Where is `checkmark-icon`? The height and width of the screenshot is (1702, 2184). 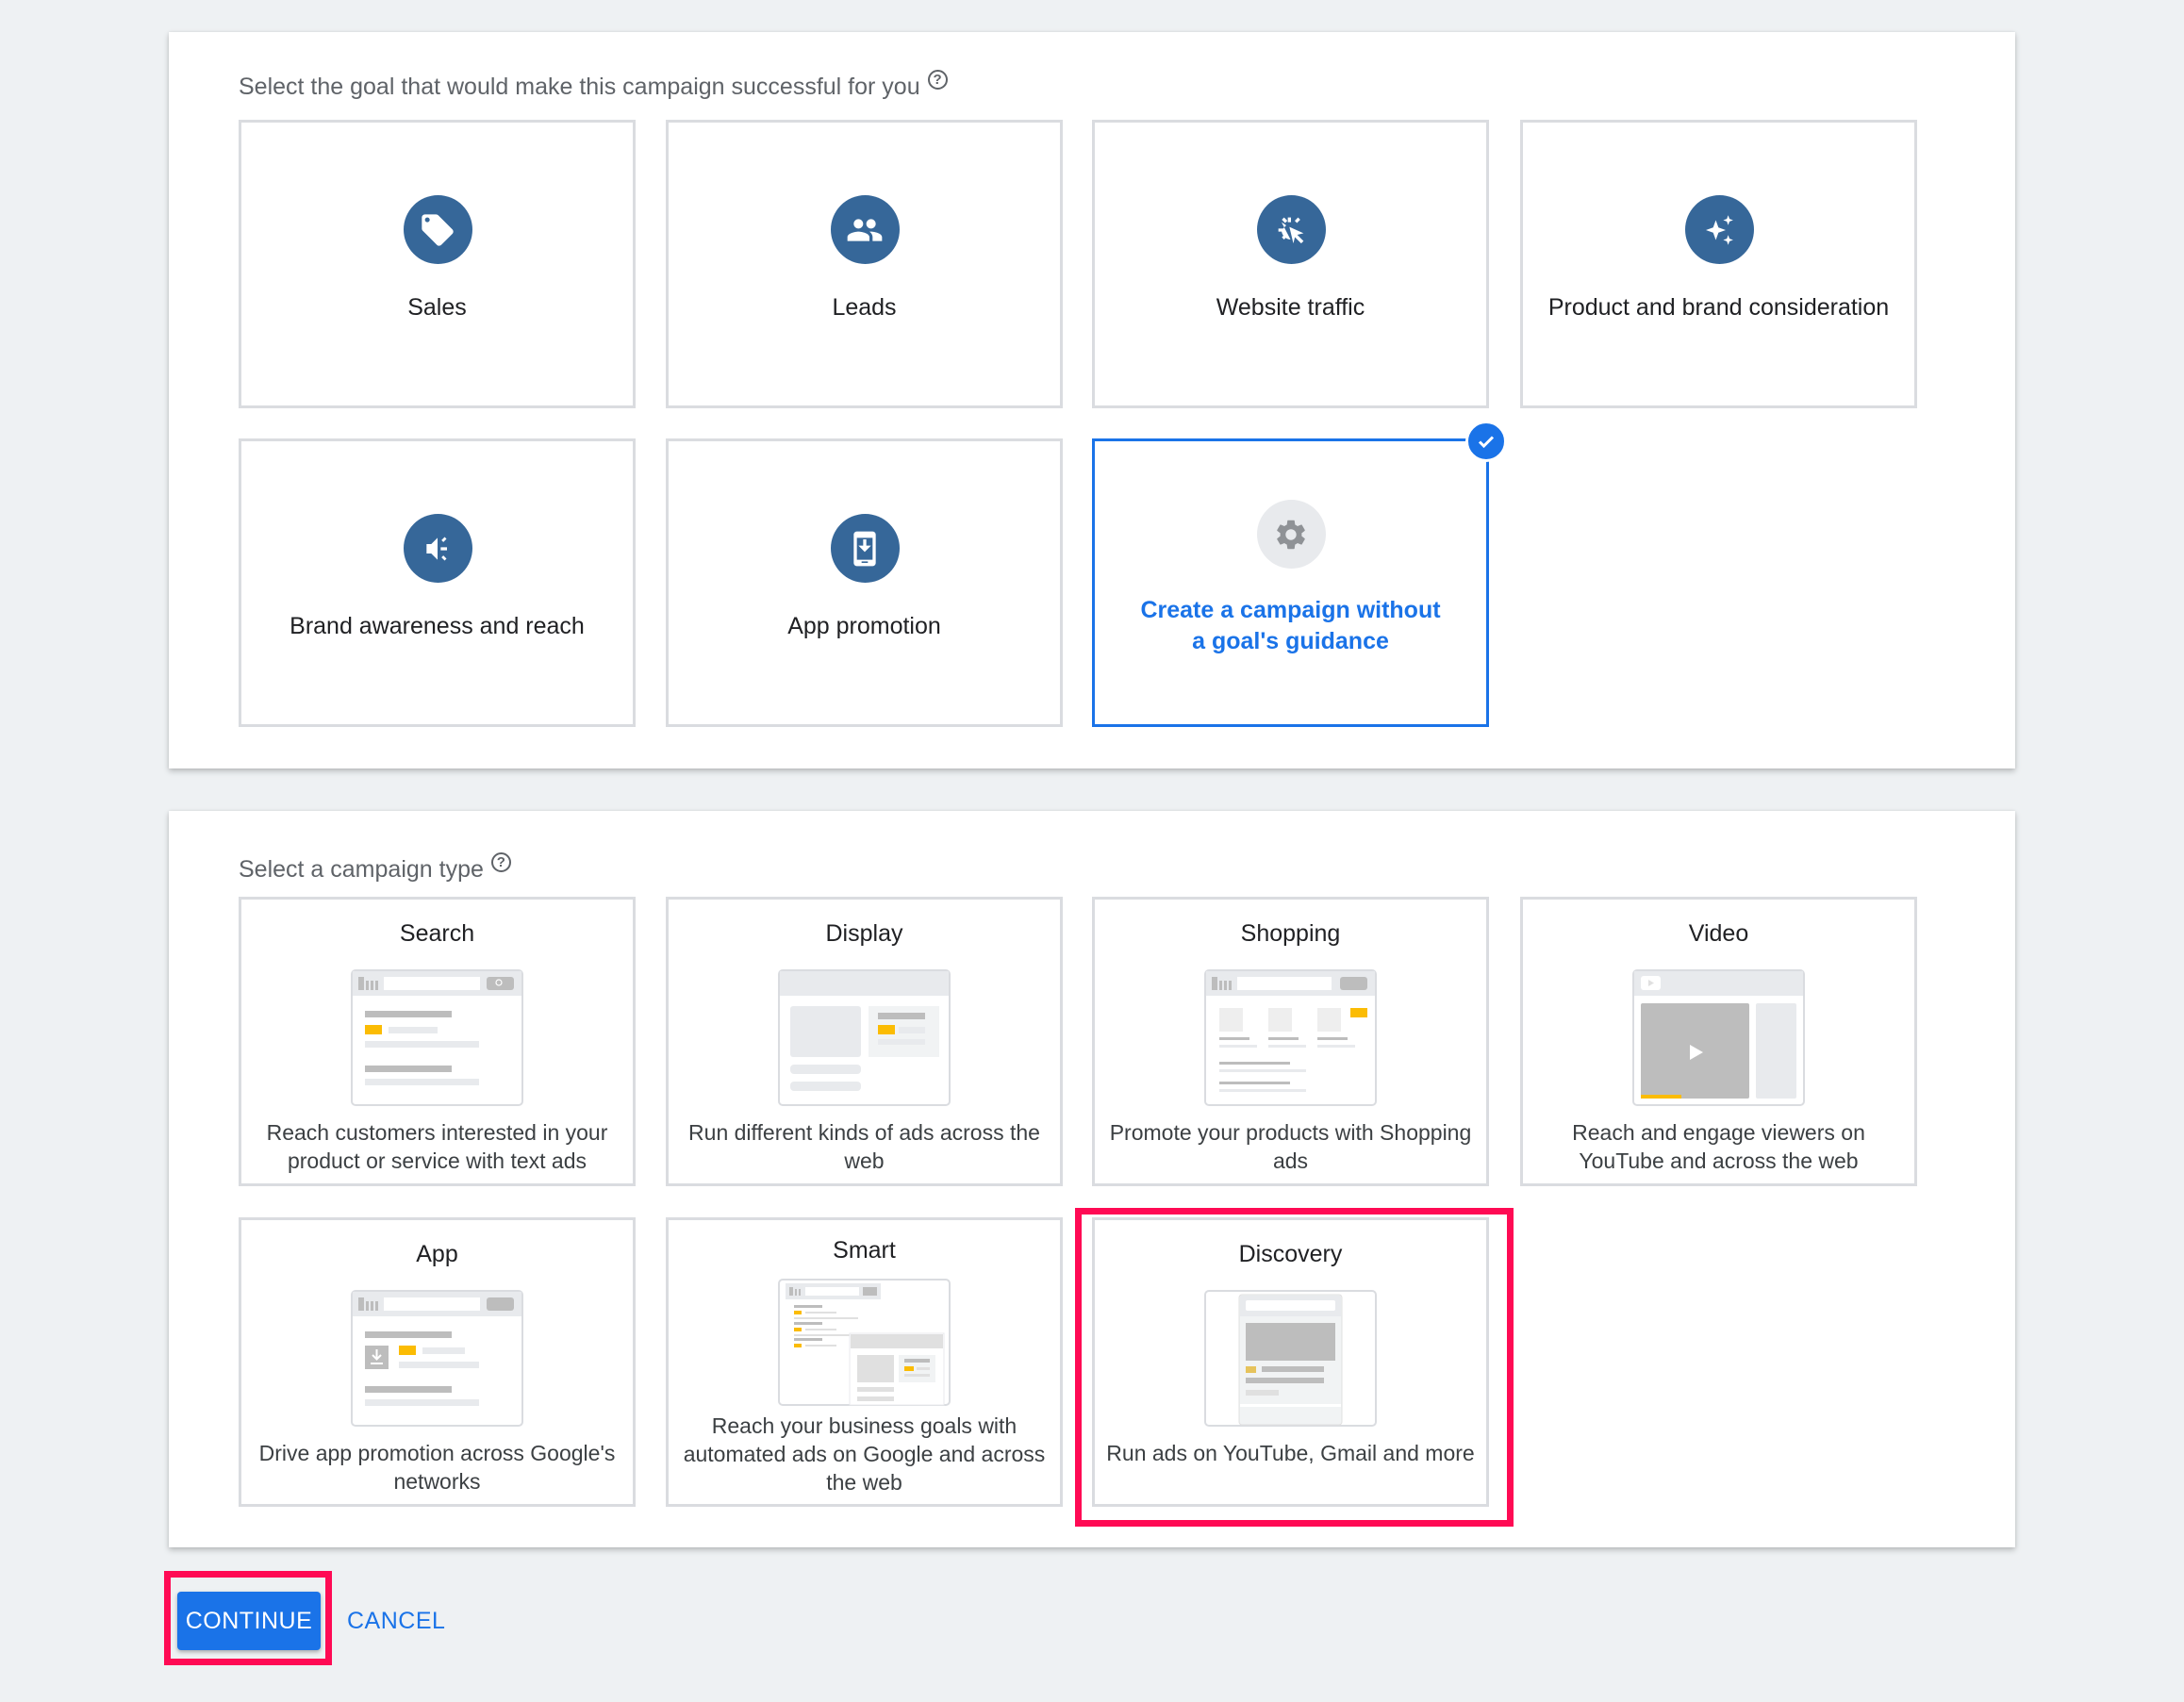
checkmark-icon is located at coordinates (1486, 441).